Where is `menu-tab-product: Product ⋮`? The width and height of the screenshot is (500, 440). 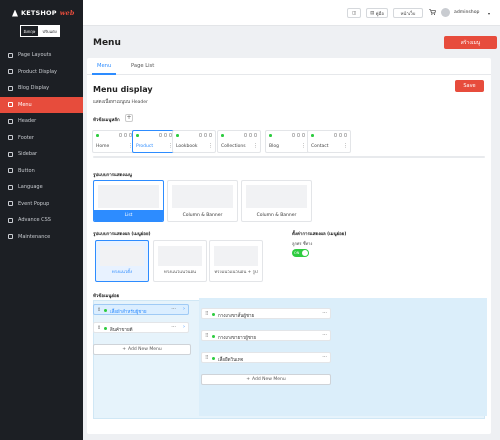
menu-tab-product: Product ⋮ is located at coordinates (154, 141).